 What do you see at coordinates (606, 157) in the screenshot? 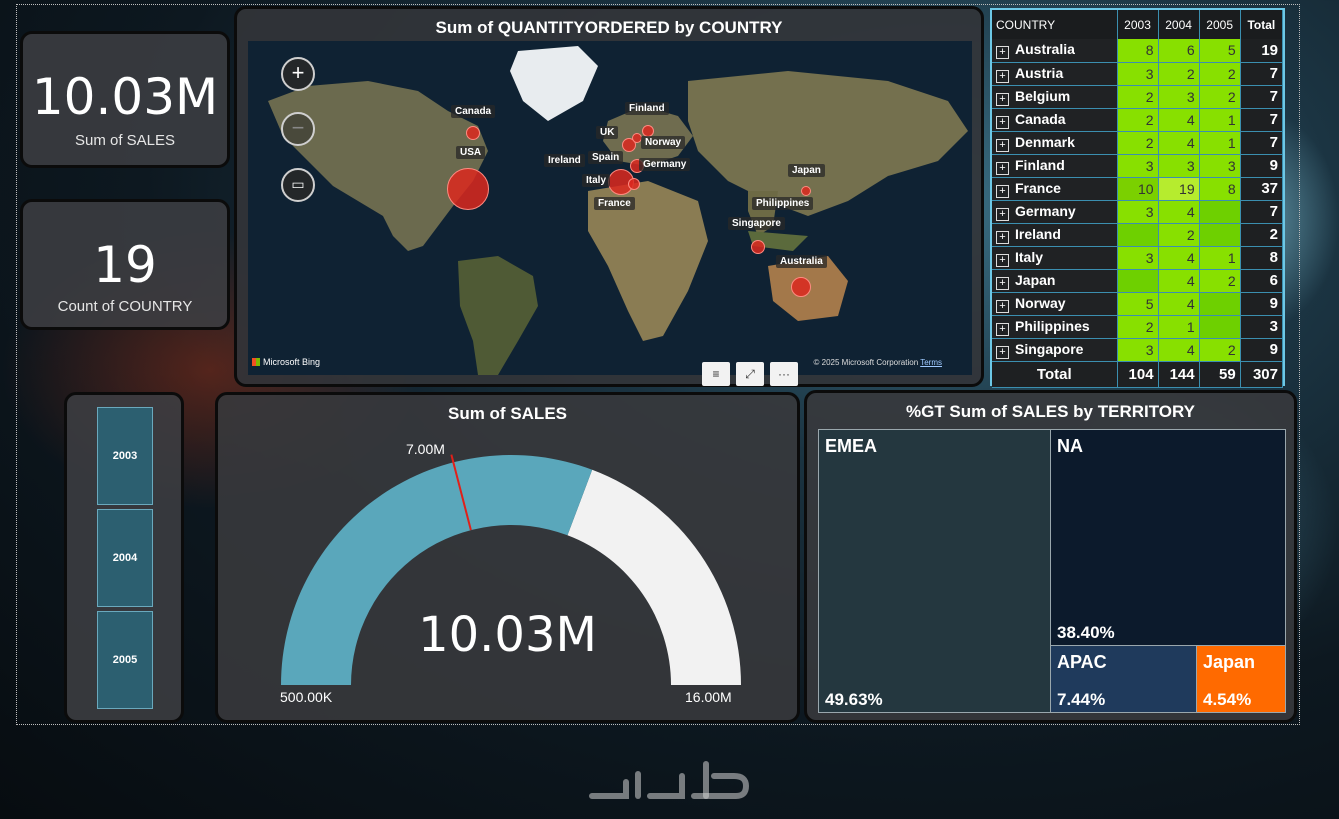
I see `map-label-spain: Spain` at bounding box center [606, 157].